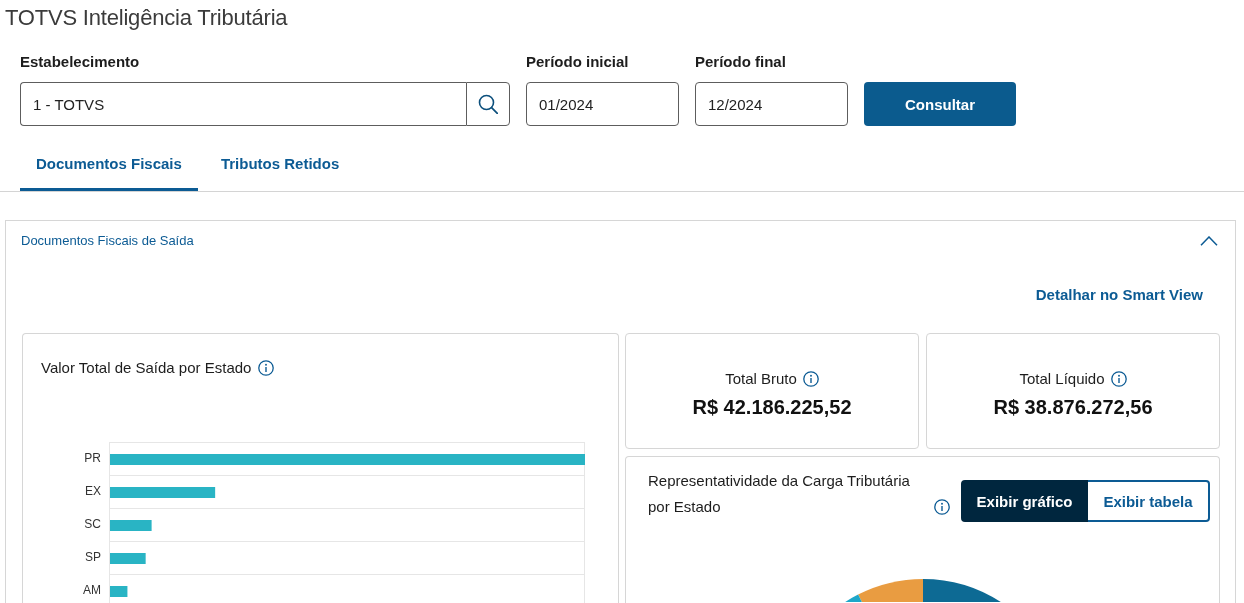  I want to click on tab: Documentos Fiscais, so click(109, 163).